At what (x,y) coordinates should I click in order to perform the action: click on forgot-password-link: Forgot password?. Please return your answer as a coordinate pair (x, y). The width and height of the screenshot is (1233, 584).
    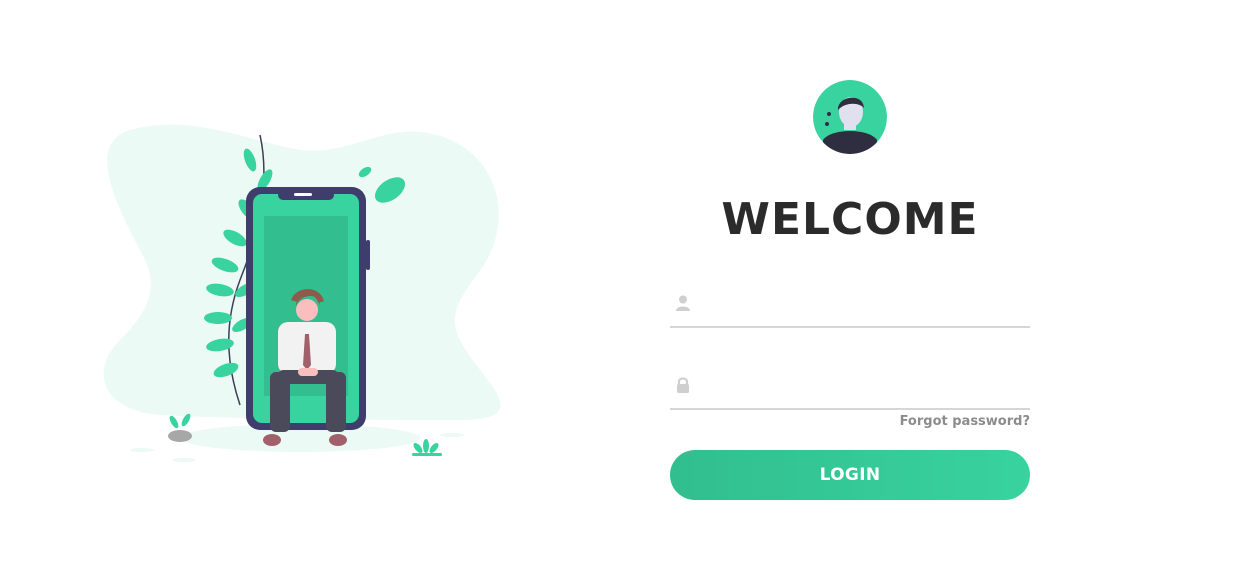
    Looking at the image, I should click on (965, 421).